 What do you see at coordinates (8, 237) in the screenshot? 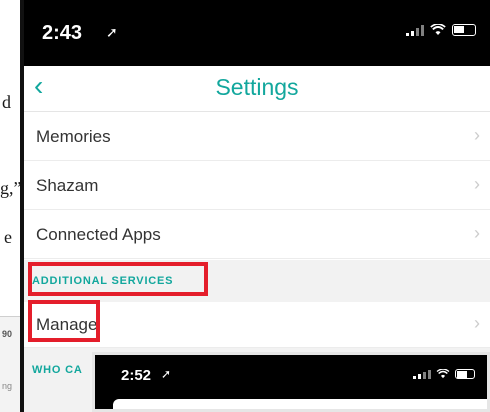
I see `background-text-fragment: e` at bounding box center [8, 237].